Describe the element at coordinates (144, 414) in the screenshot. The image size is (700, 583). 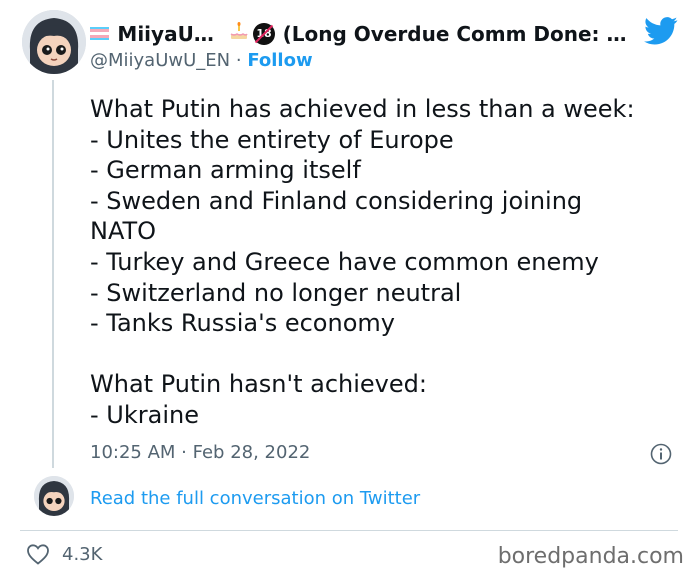
I see `tweet-line: - Ukraine` at that location.